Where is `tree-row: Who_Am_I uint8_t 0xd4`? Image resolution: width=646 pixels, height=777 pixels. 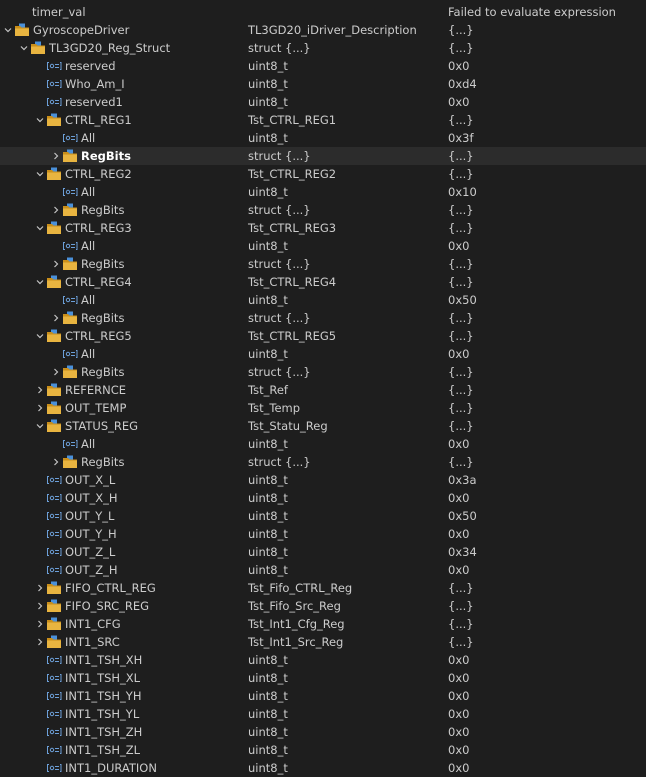 tree-row: Who_Am_I uint8_t 0xd4 is located at coordinates (323, 84).